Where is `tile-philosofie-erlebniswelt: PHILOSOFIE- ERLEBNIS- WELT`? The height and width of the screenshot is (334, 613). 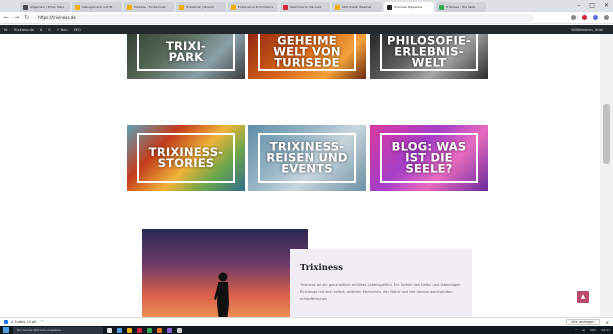
tile-philosofie-erlebniswelt: PHILOSOFIE- ERLEBNIS- WELT is located at coordinates (429, 56).